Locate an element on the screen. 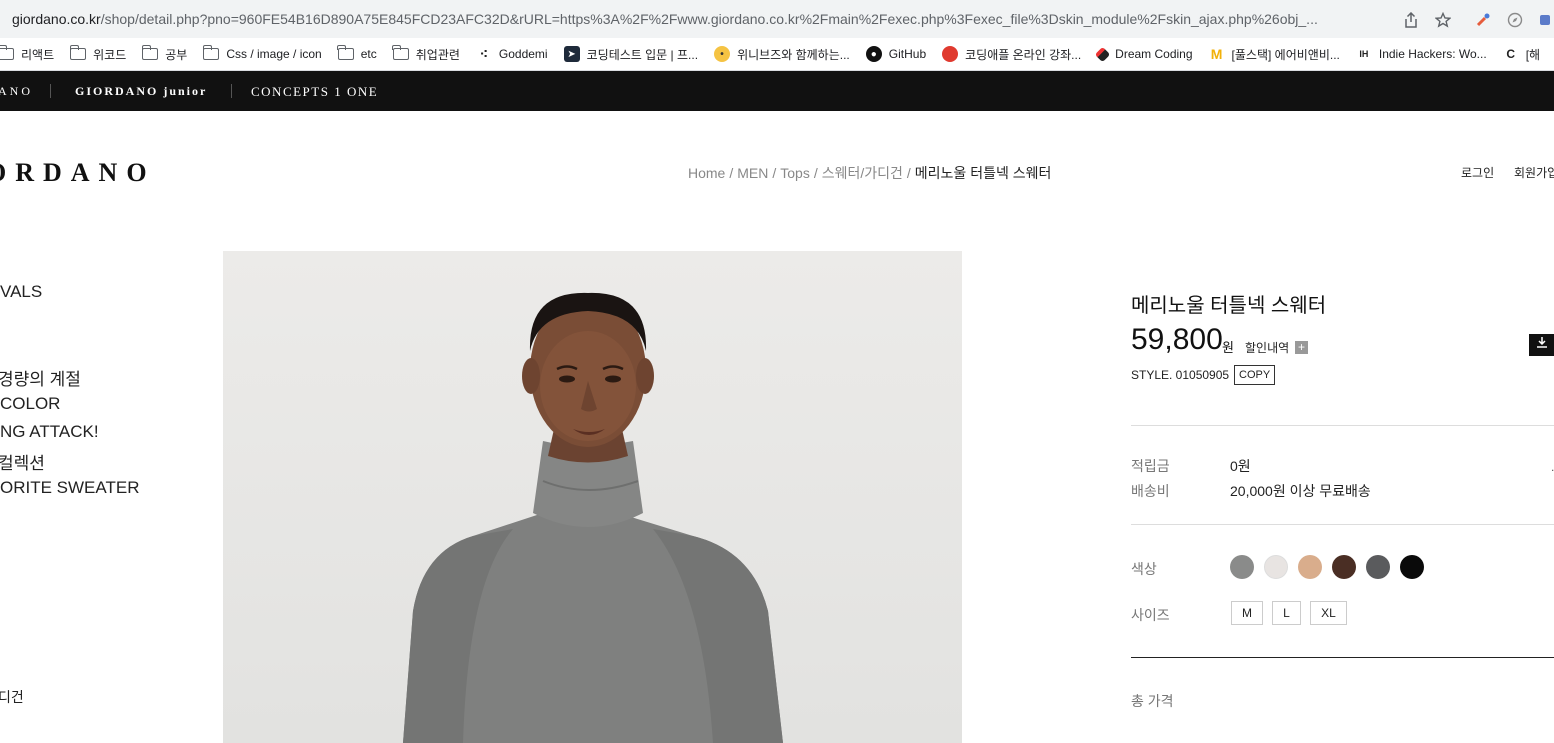  color-swatch-beige is located at coordinates (1310, 567).